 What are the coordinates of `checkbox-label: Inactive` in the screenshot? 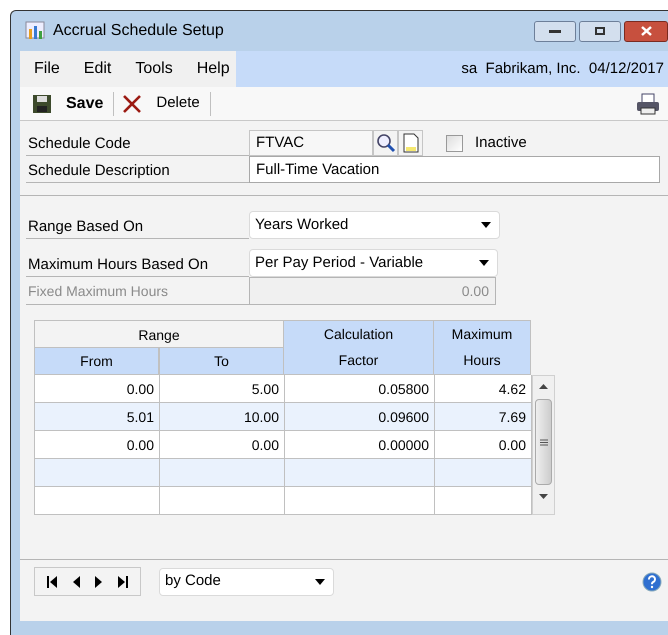 It's located at (501, 142).